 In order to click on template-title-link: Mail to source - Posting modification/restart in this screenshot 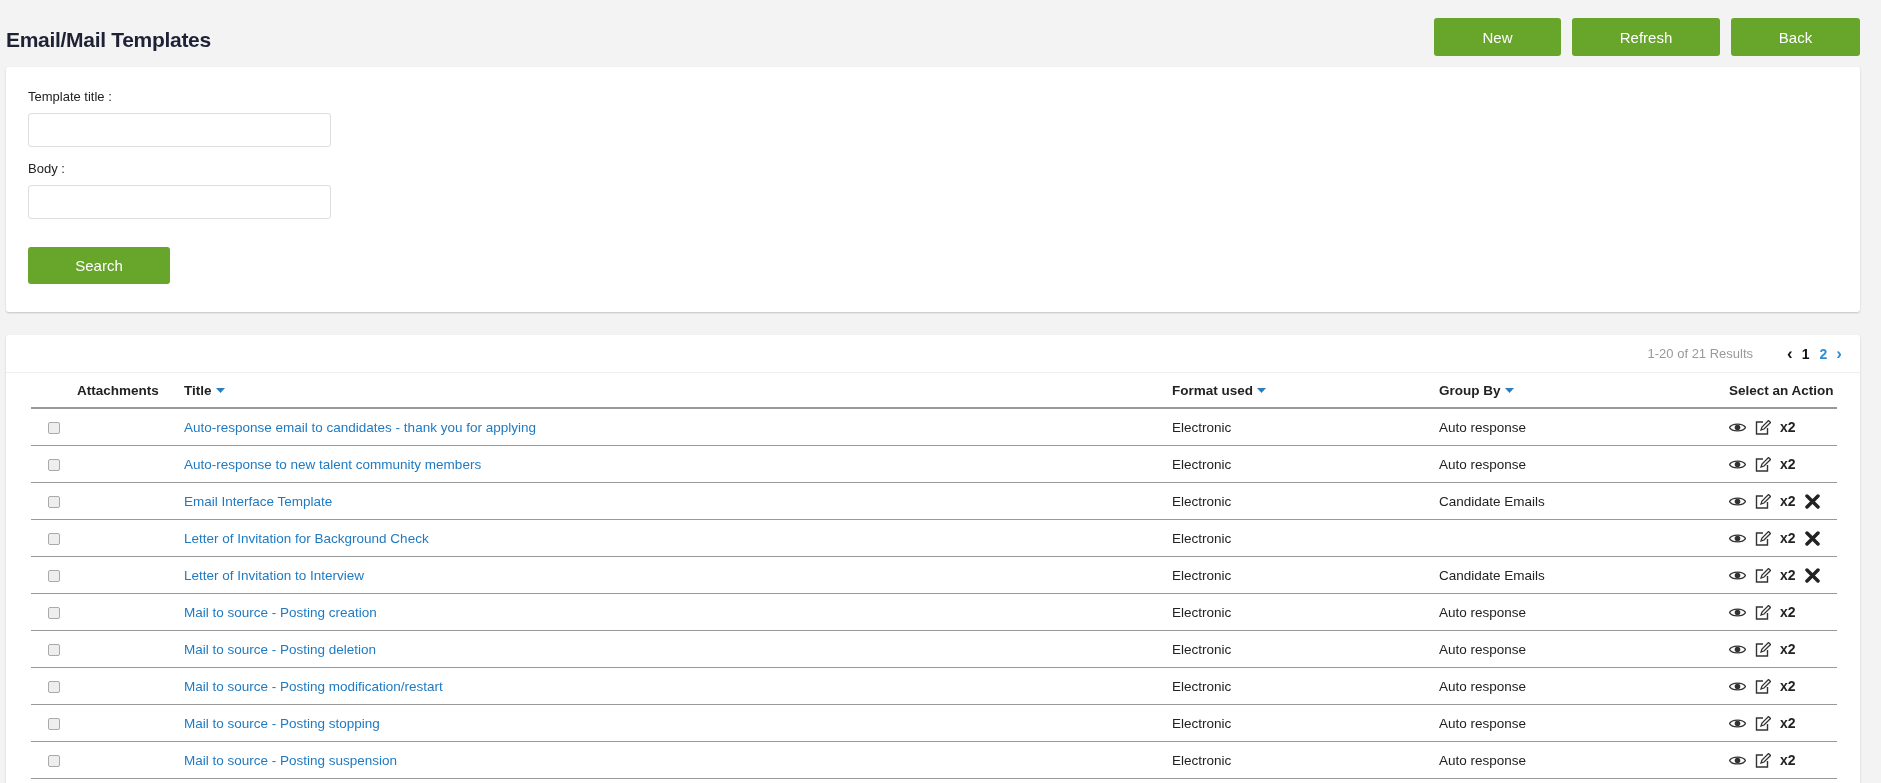, I will do `click(313, 686)`.